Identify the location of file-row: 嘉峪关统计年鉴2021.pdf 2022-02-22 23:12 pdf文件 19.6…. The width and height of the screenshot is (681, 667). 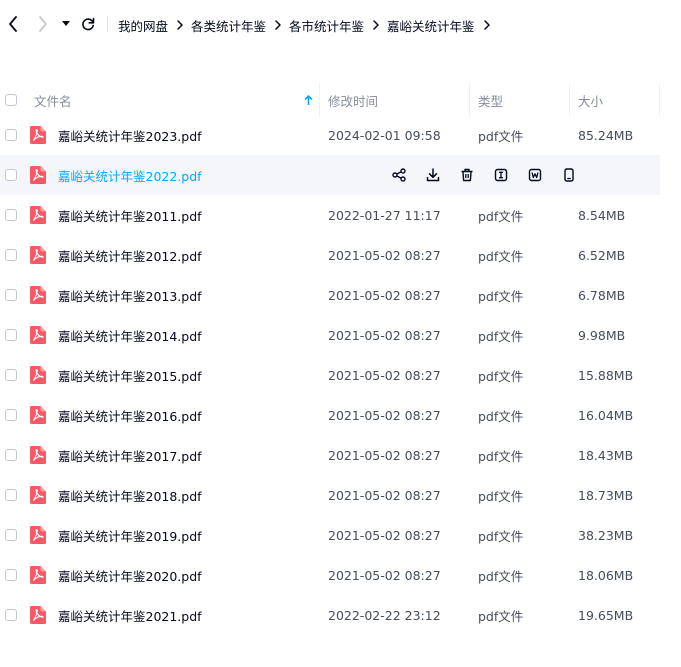
(330, 615).